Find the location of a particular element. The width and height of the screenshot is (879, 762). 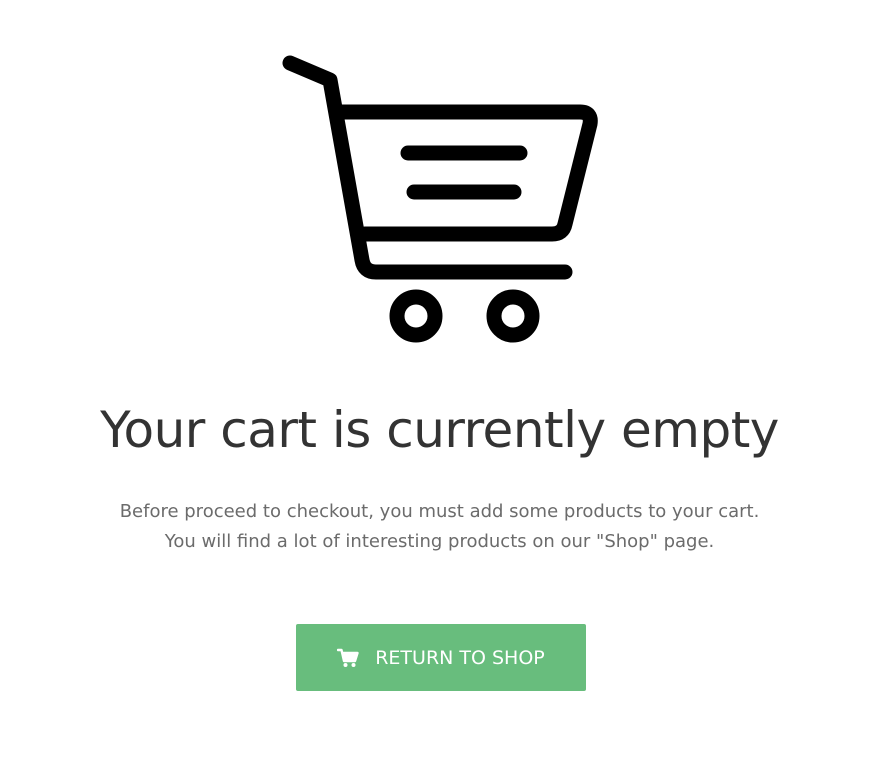

shopping-cart-icon is located at coordinates (445, 200).